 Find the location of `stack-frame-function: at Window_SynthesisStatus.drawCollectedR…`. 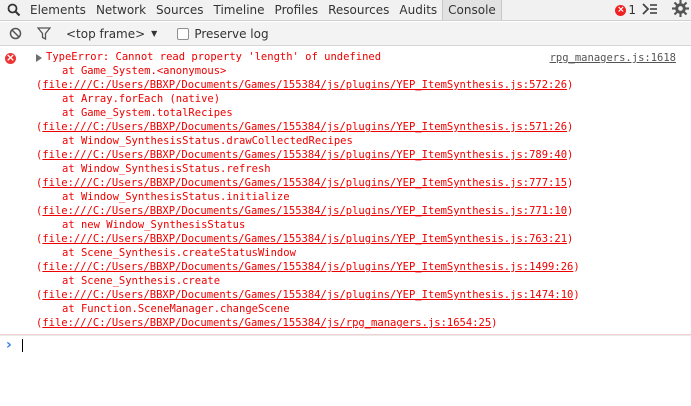

stack-frame-function: at Window_SynthesisStatus.drawCollectedR… is located at coordinates (207, 141).